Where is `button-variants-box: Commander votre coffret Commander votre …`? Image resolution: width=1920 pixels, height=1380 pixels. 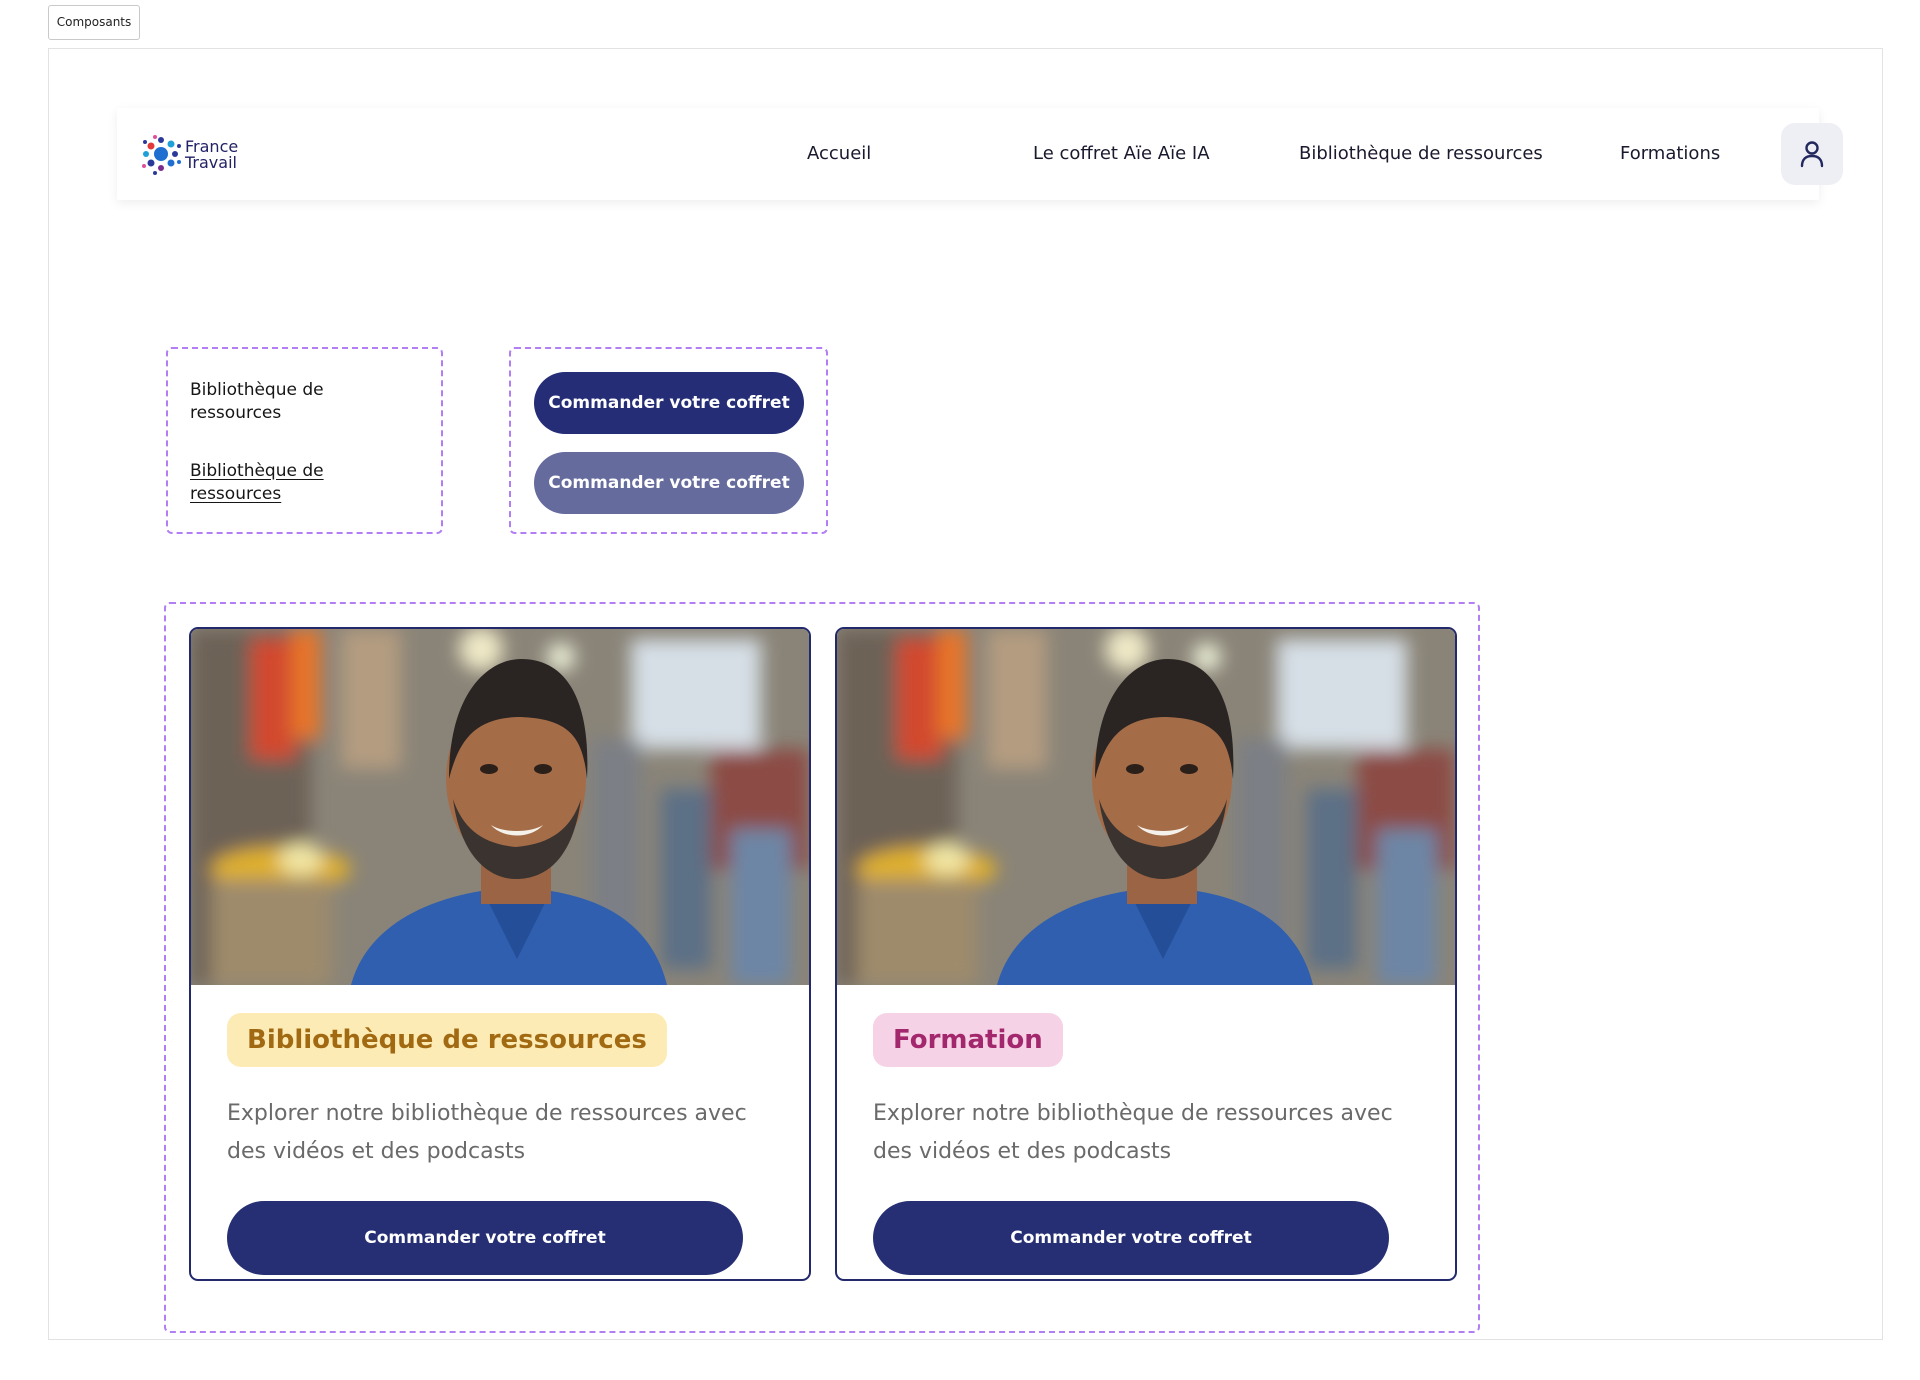
button-variants-box: Commander votre coffret Commander votre … is located at coordinates (668, 440).